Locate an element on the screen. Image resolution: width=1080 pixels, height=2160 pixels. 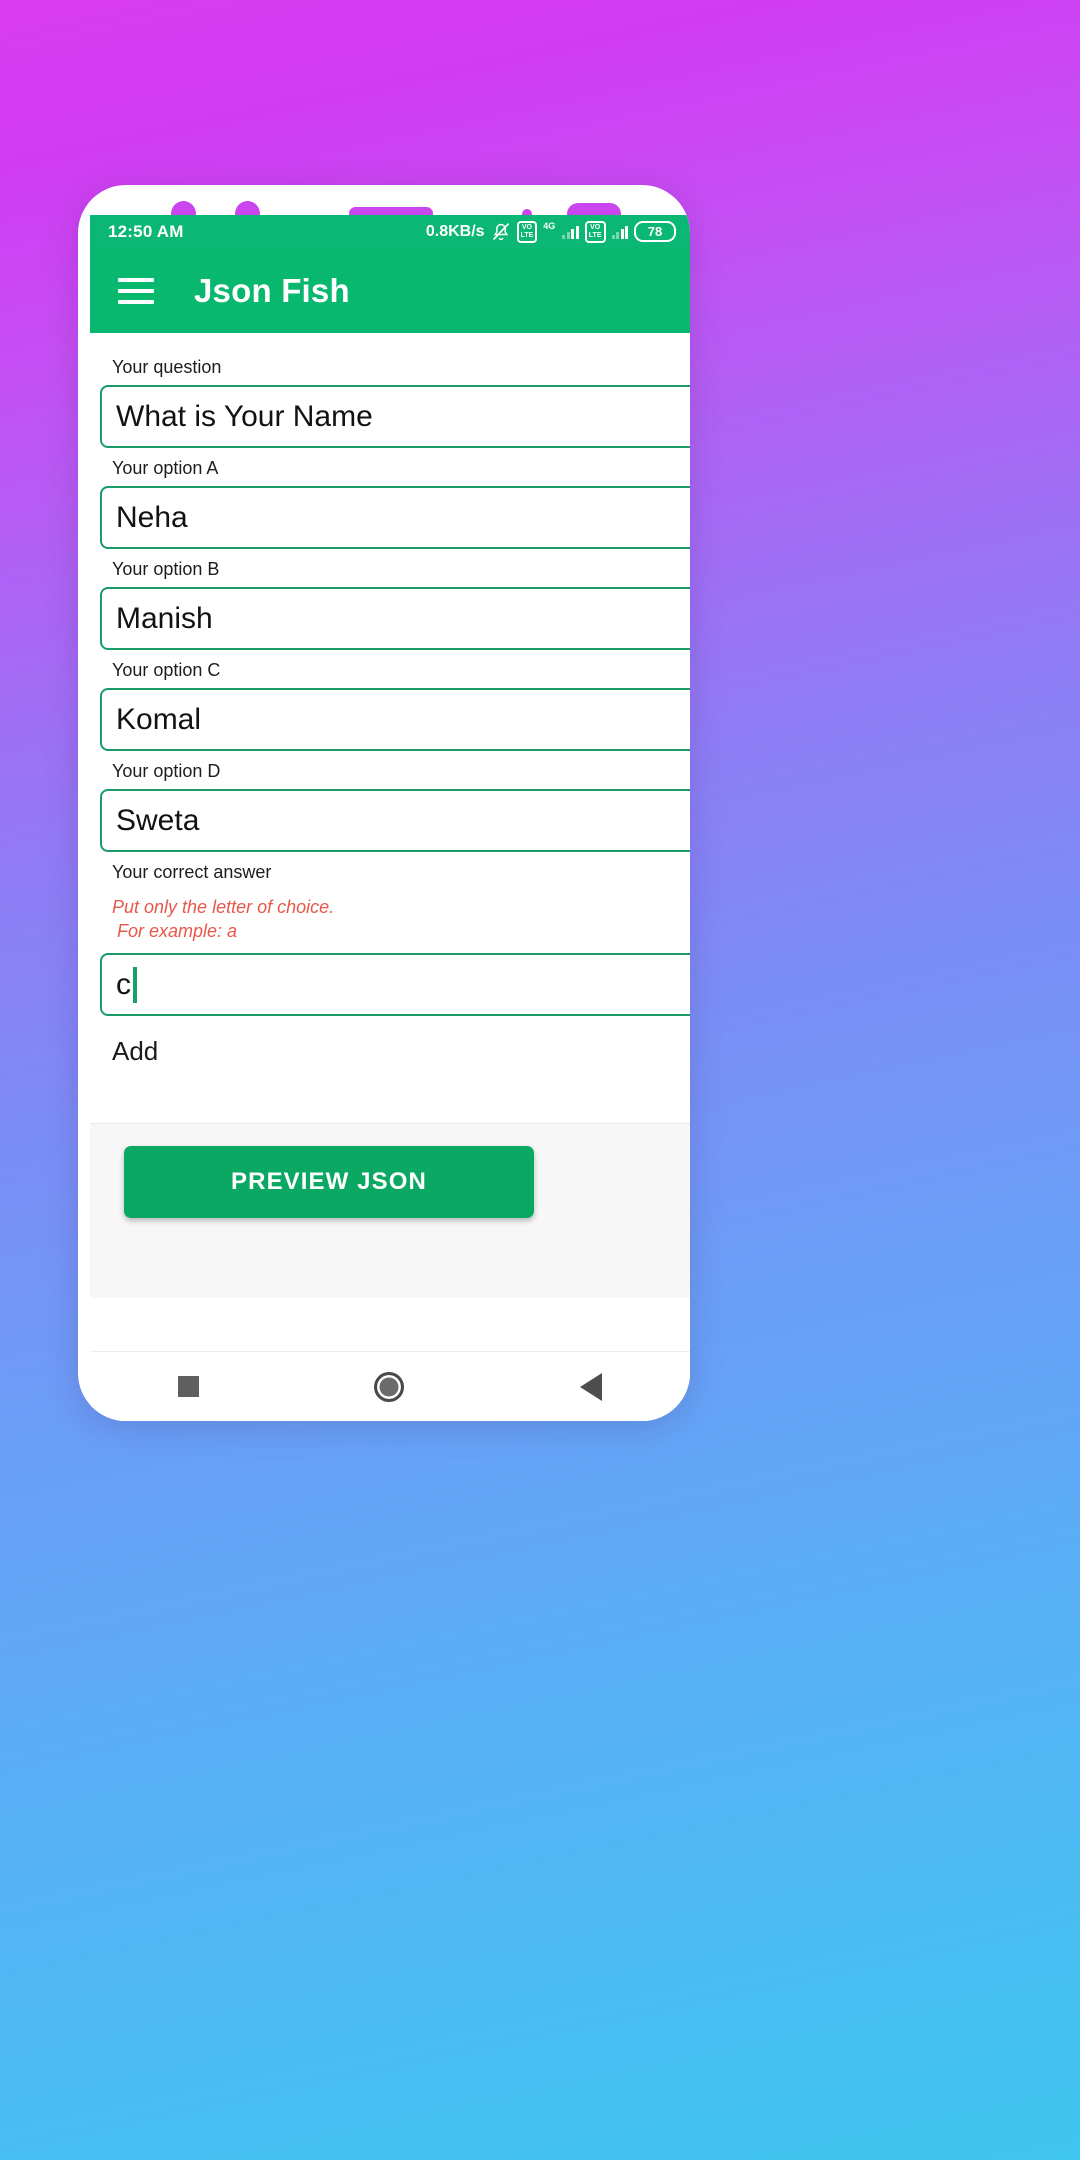
answer-hint-line-2: For example: a is located at coordinates (177, 931).